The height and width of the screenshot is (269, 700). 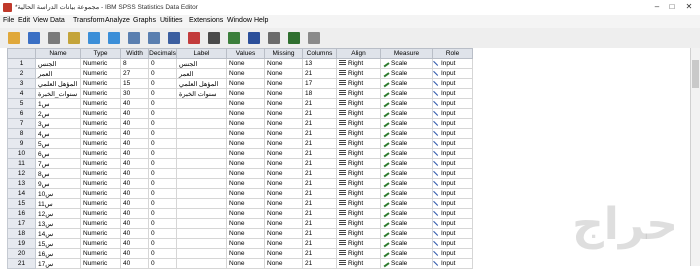 I want to click on name-cell: الجنس, so click(x=58, y=63).